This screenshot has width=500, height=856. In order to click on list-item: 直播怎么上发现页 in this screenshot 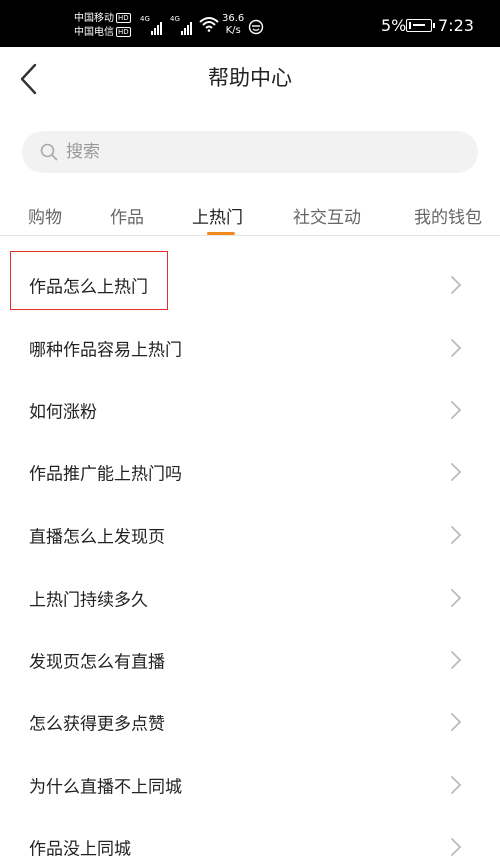, I will do `click(250, 535)`.